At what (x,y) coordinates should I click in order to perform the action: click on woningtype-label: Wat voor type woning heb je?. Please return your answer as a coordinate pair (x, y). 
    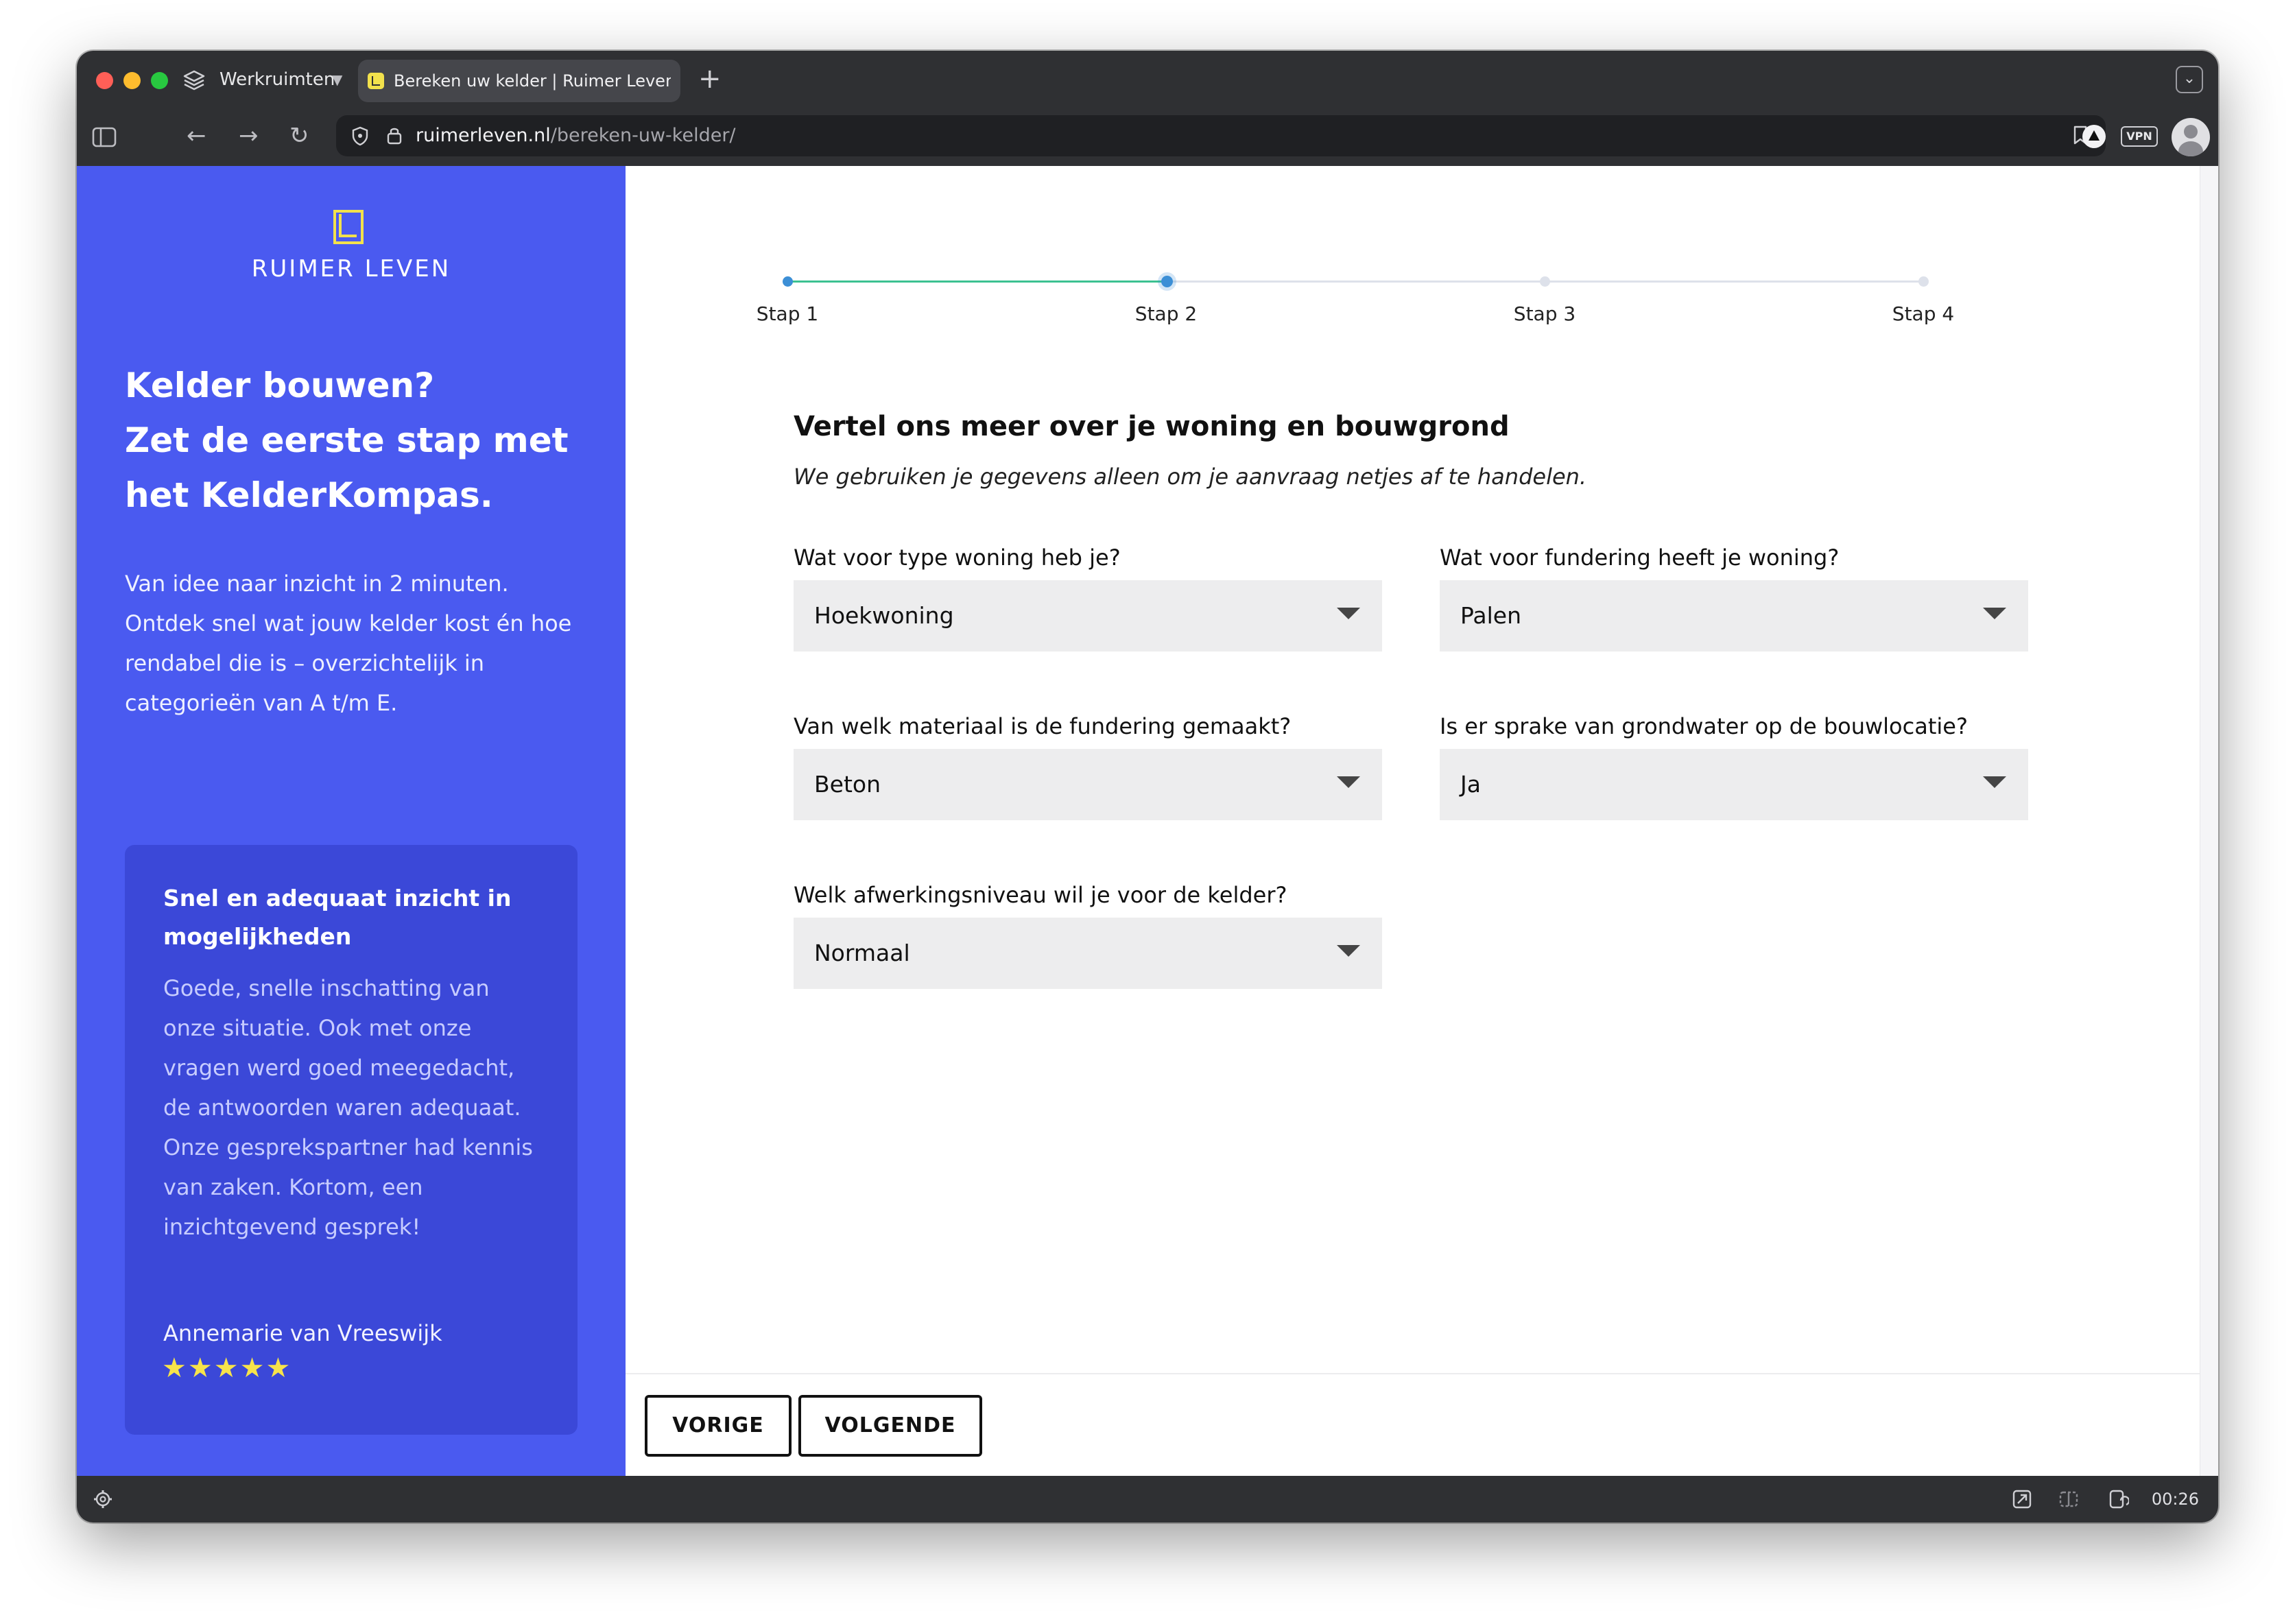
    Looking at the image, I should click on (957, 558).